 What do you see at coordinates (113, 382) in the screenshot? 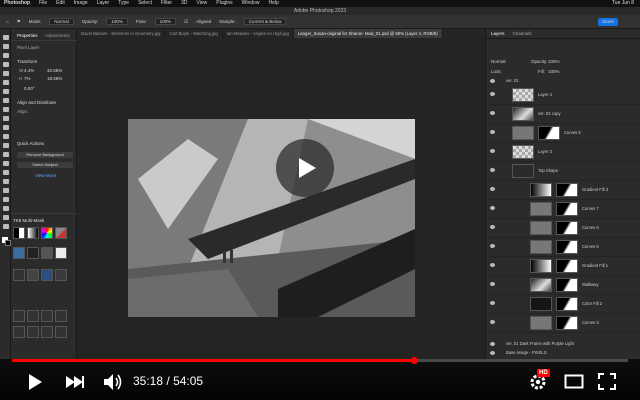
I see `volume-icon` at bounding box center [113, 382].